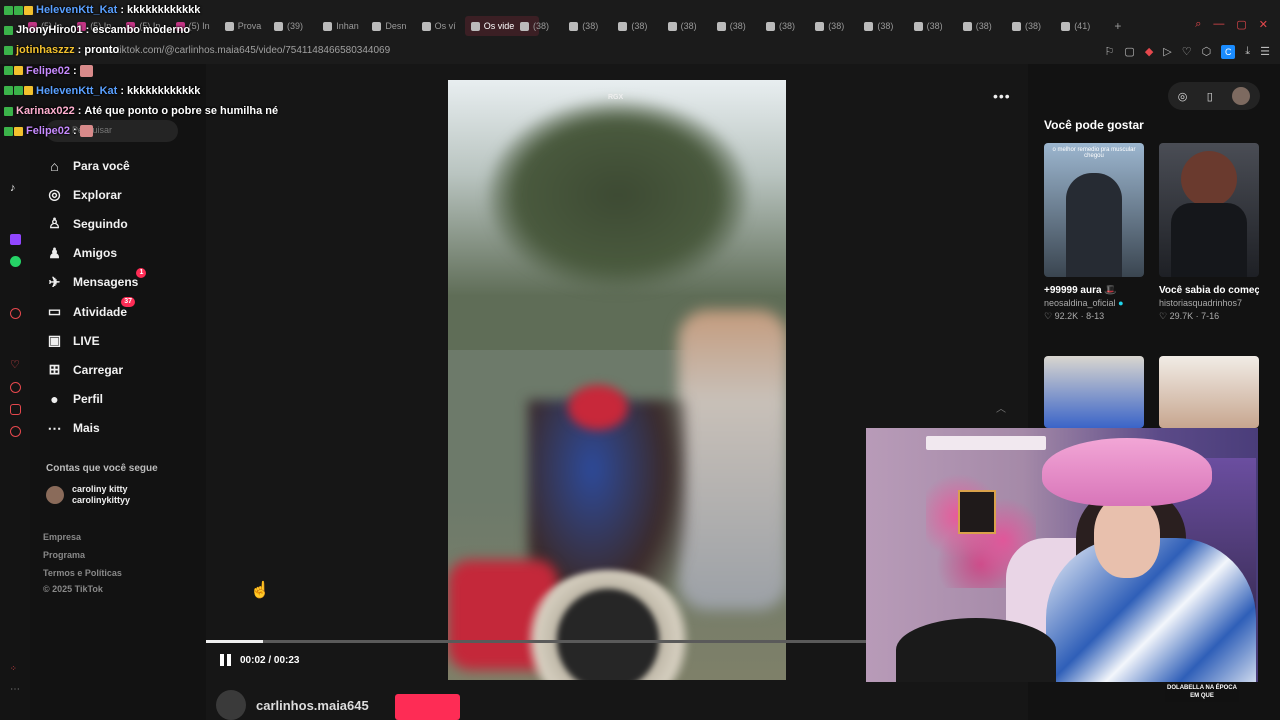 This screenshot has height=720, width=1280. Describe the element at coordinates (81, 253) in the screenshot. I see `sidebar-item-amigos: ♟ Amigos` at that location.